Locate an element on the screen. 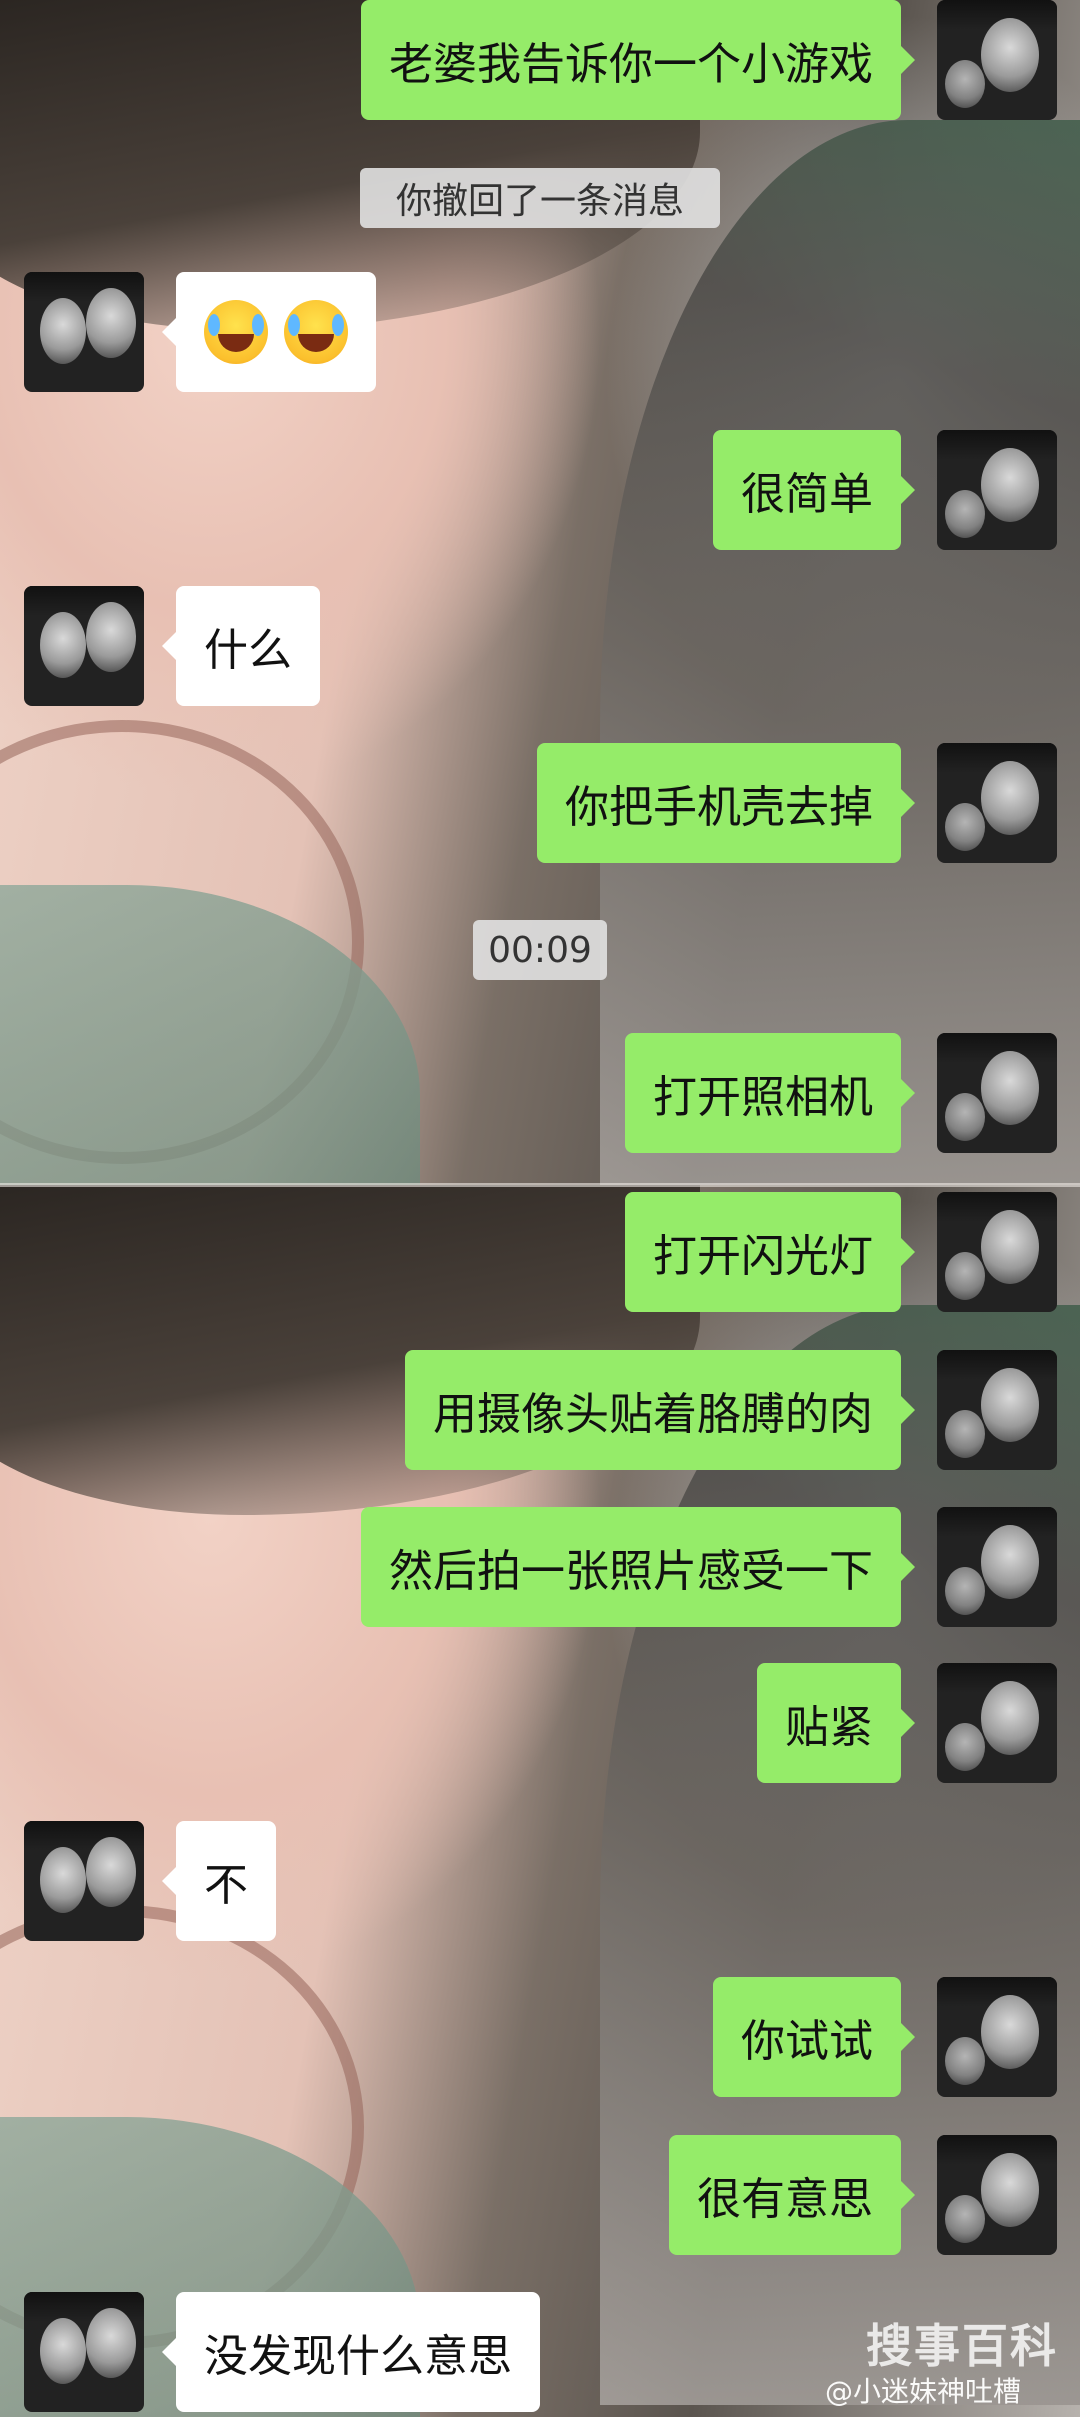  message-bubble-outgoing: 打开照相机 is located at coordinates (770, 1093).